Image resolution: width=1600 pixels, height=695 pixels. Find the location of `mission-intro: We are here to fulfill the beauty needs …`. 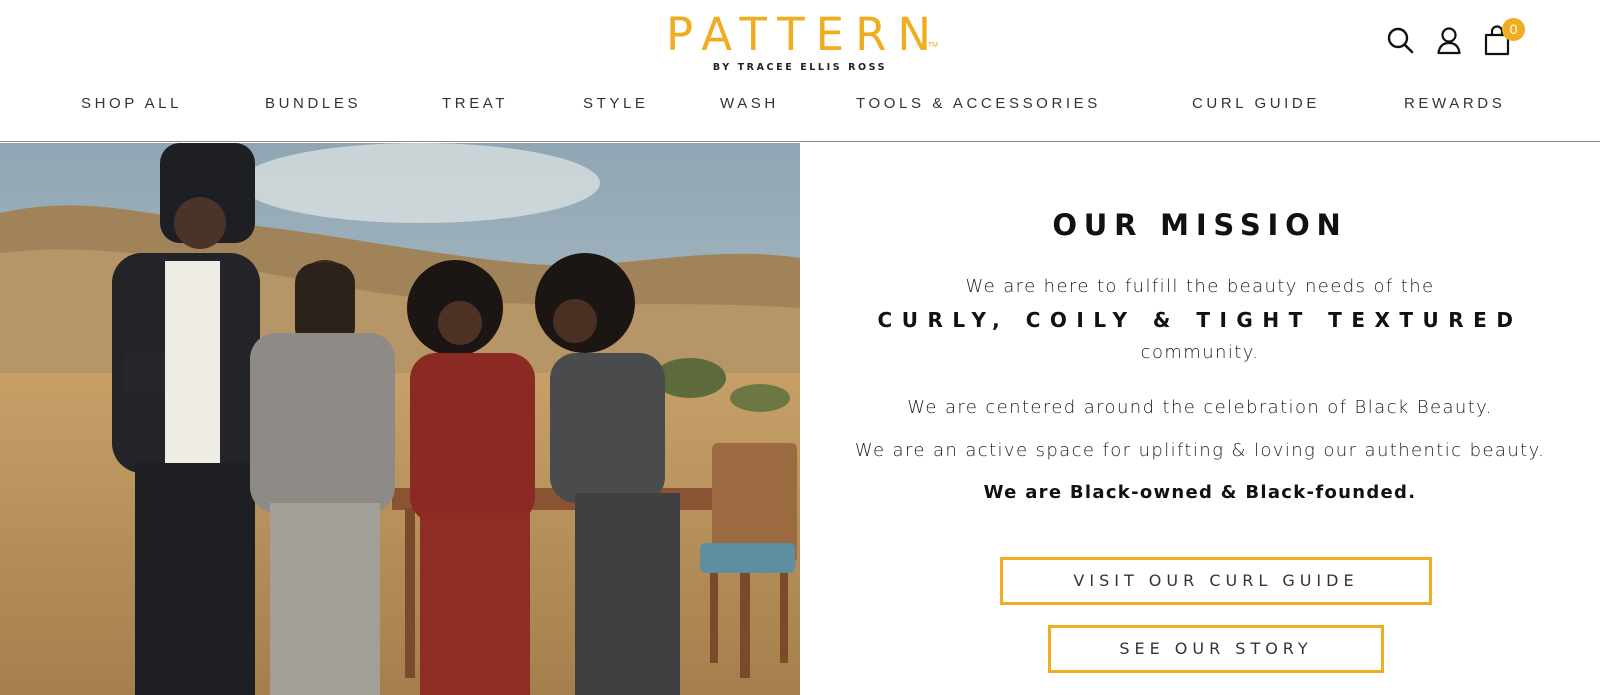

mission-intro: We are here to fulfill the beauty needs … is located at coordinates (1200, 286).